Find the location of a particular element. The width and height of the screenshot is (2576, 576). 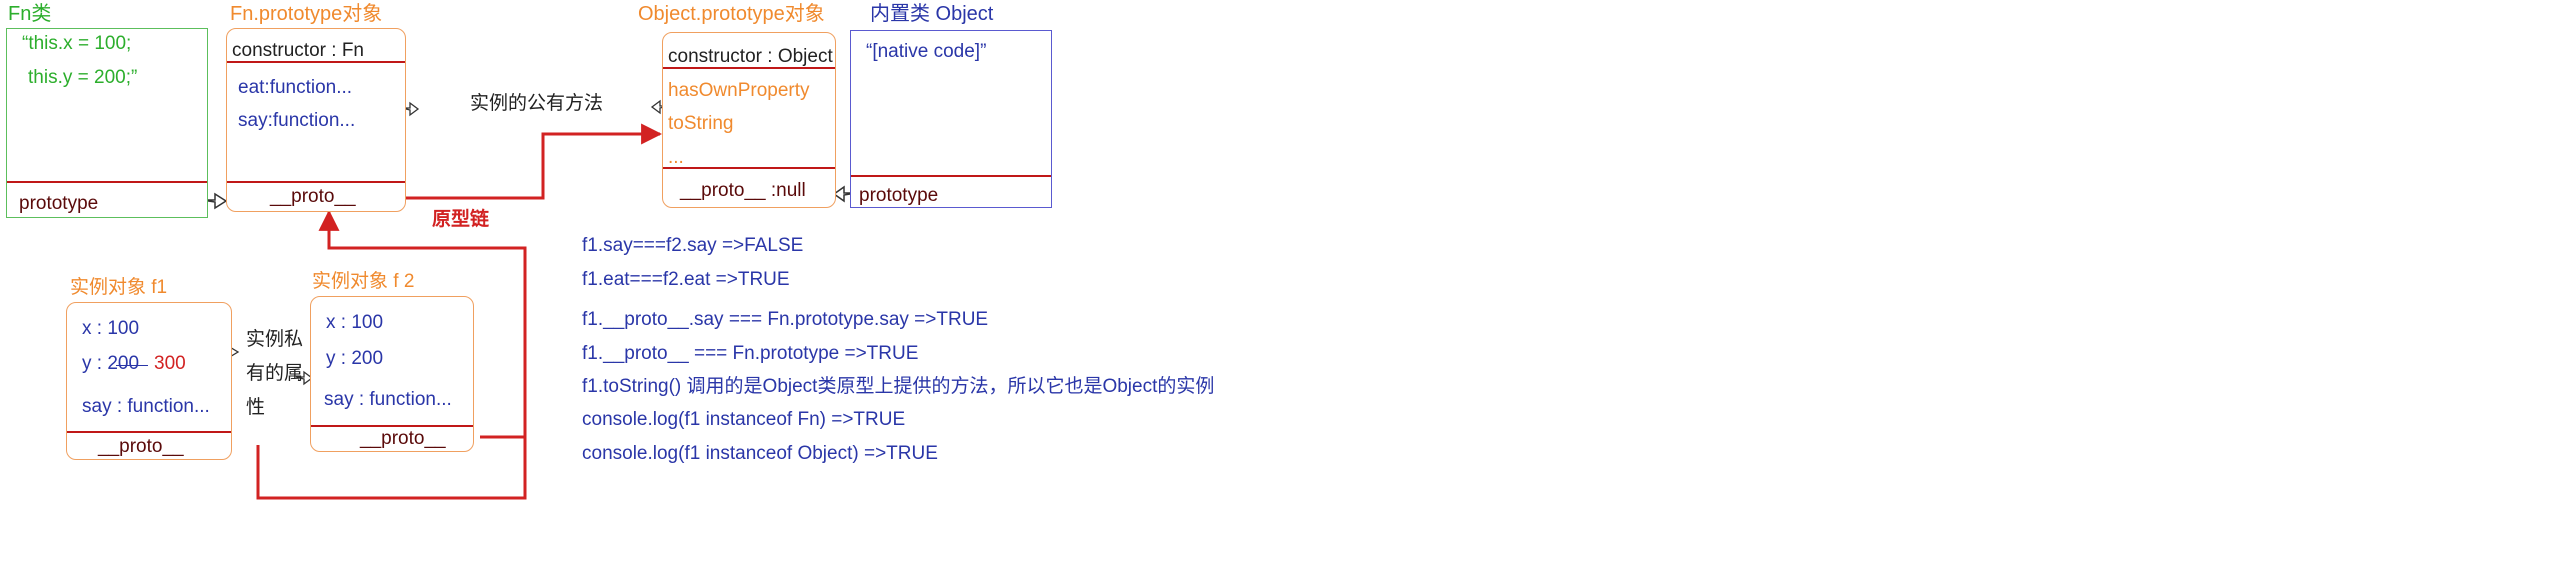

object-prototype-property: prototype is located at coordinates (899, 195).